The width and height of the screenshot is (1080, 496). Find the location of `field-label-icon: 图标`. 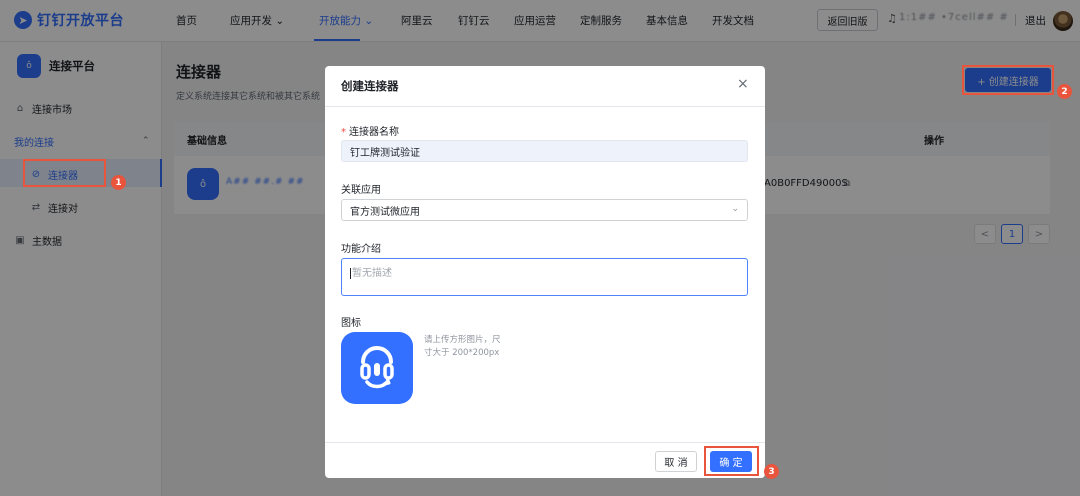

field-label-icon: 图标 is located at coordinates (351, 323).